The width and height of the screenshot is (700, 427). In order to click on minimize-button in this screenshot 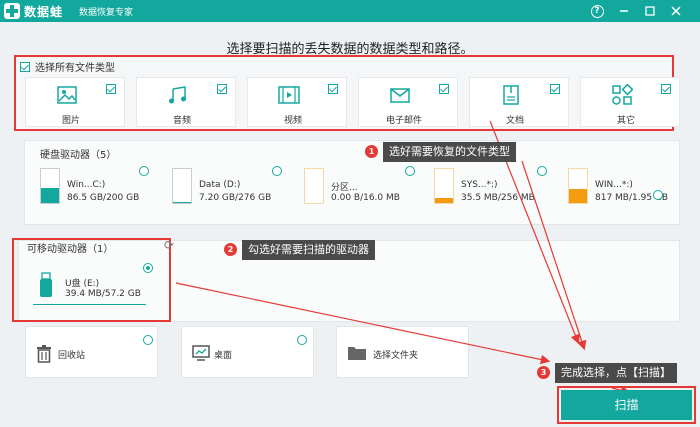, I will do `click(624, 11)`.